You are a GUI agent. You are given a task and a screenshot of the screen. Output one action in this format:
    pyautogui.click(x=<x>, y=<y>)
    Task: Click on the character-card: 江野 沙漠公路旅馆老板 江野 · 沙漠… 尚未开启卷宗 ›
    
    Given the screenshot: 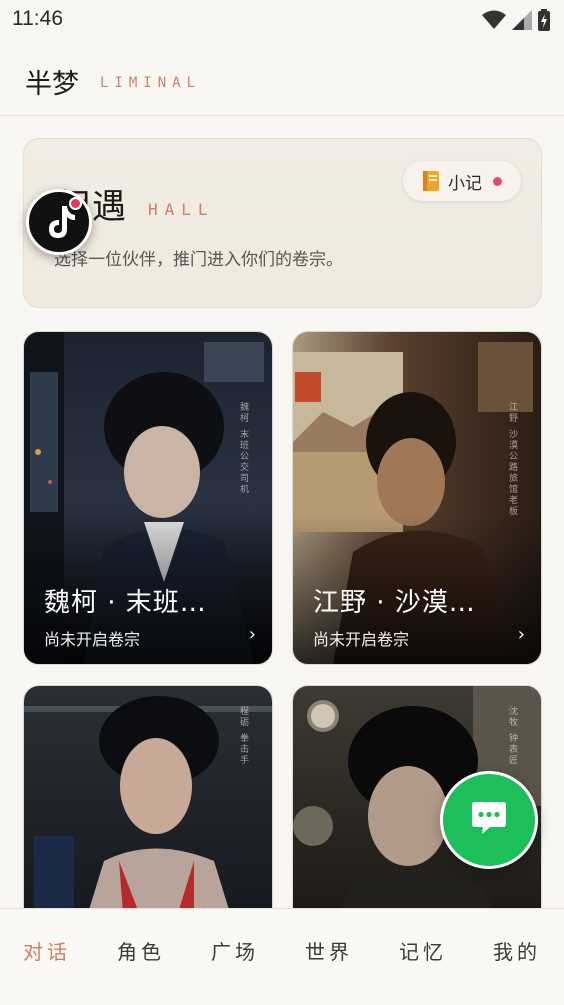 What is the action you would take?
    pyautogui.click(x=417, y=498)
    